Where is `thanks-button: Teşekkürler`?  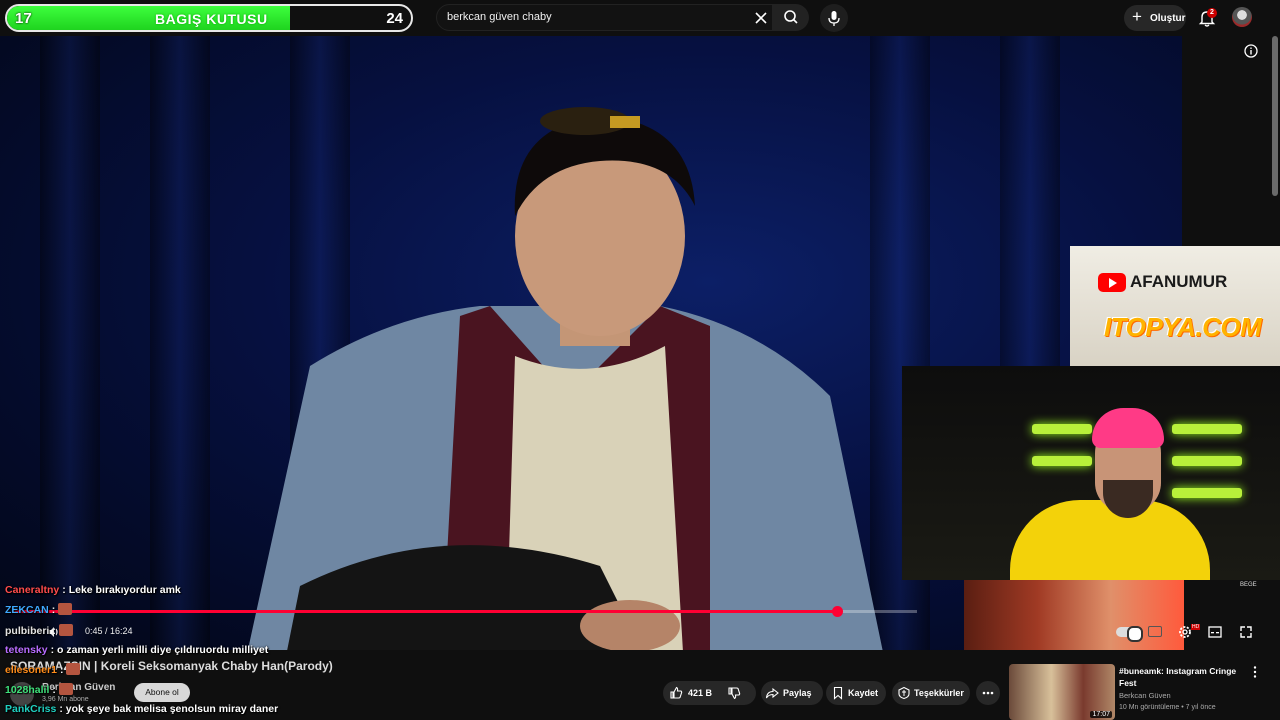
thanks-button: Teşekkürler is located at coordinates (931, 693).